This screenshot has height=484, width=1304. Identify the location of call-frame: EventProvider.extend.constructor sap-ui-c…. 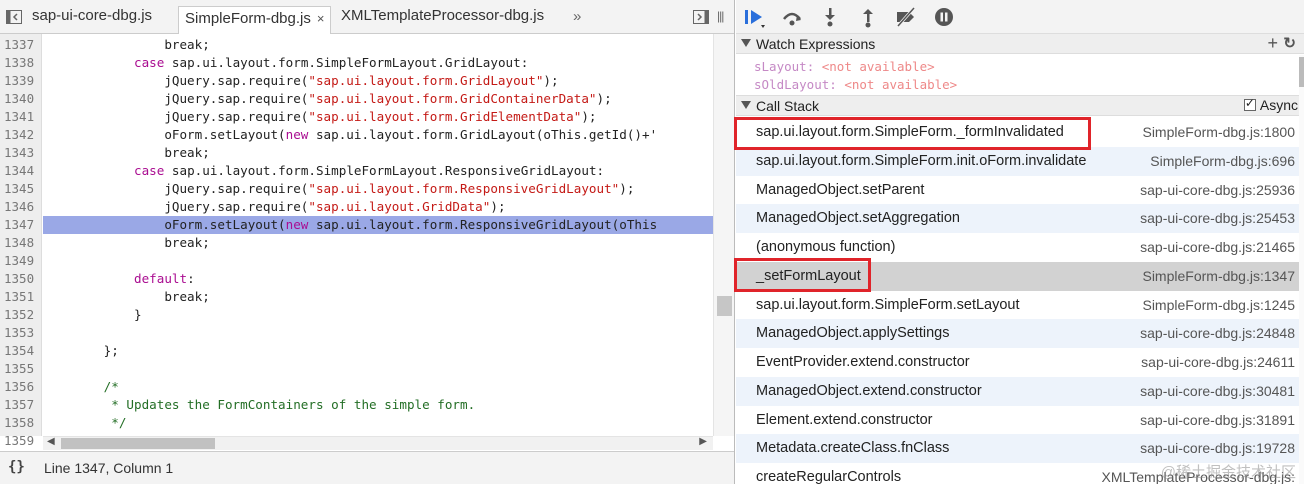
(1017, 362).